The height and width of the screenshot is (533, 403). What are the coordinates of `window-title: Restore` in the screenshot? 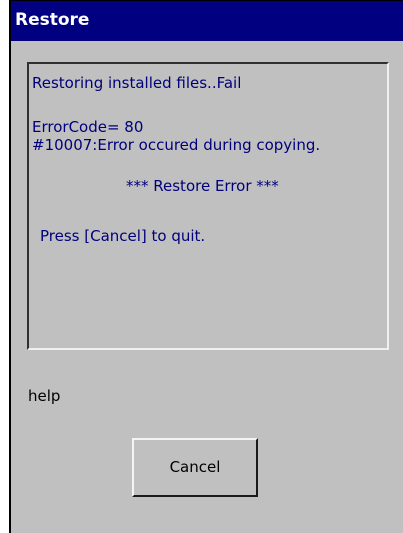 It's located at (52, 20).